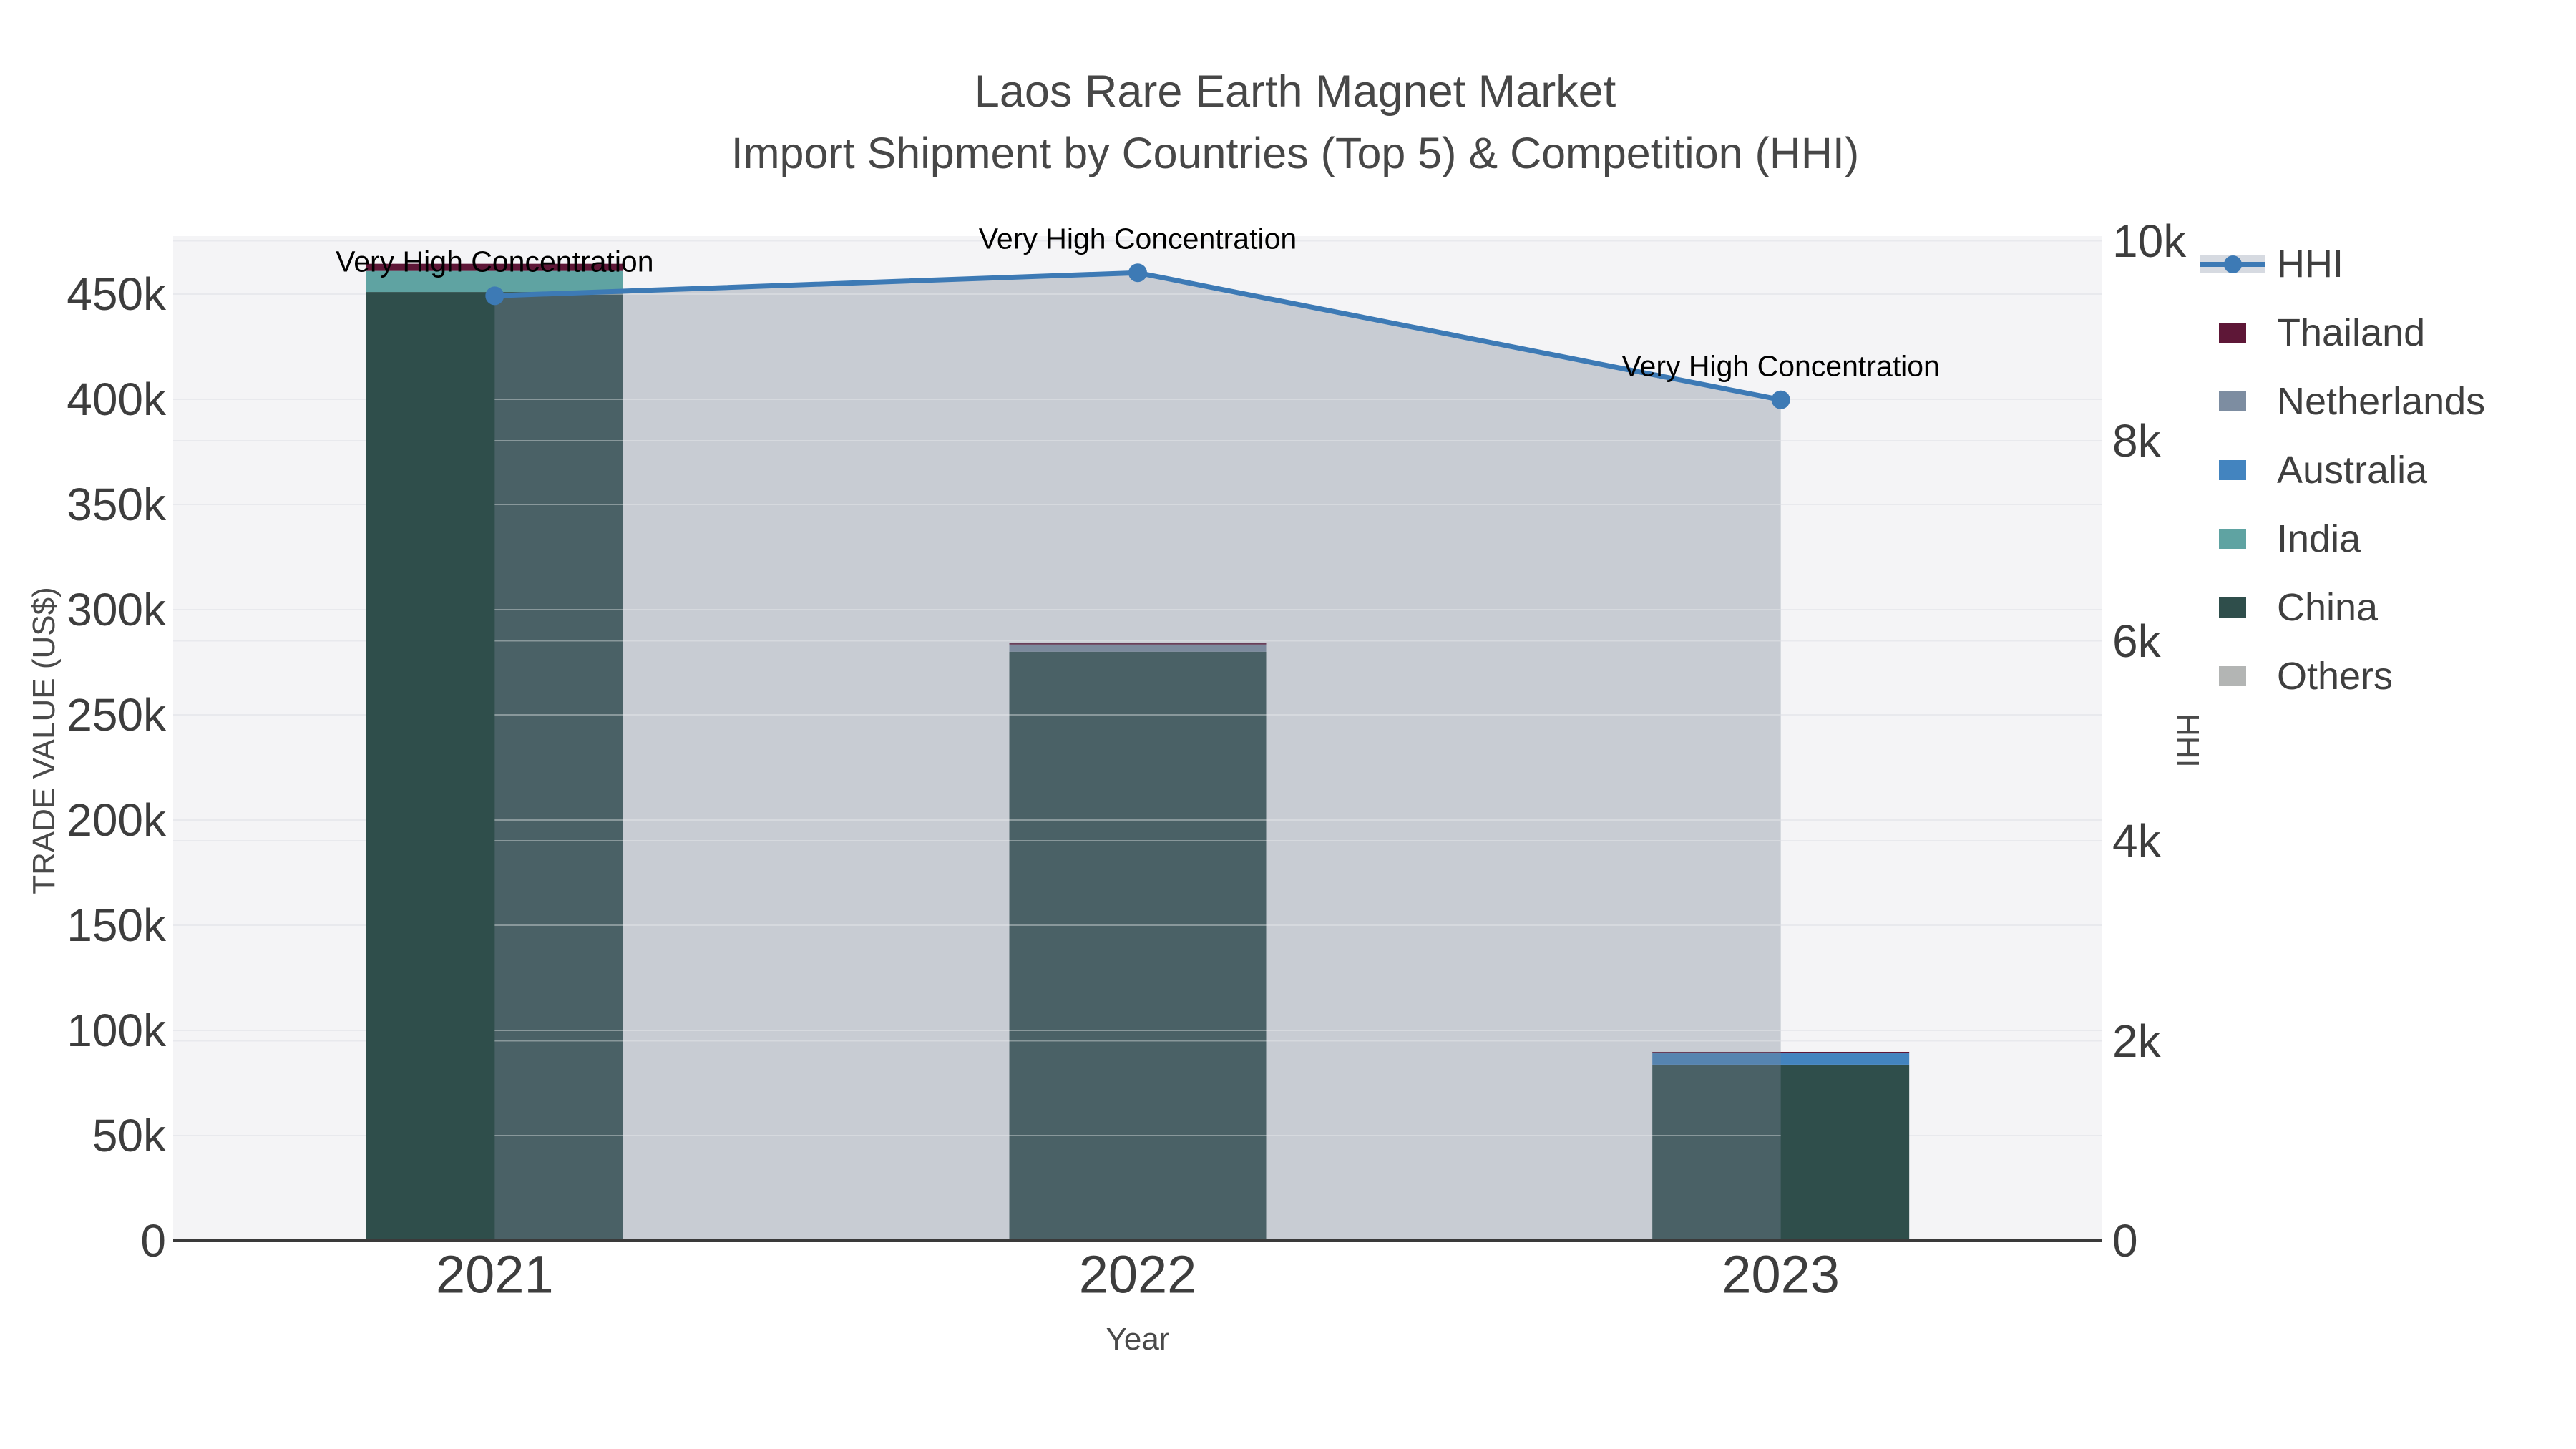  Describe the element at coordinates (1295, 92) in the screenshot. I see `chart-title: Laos Rare Earth Magnet Market` at that location.